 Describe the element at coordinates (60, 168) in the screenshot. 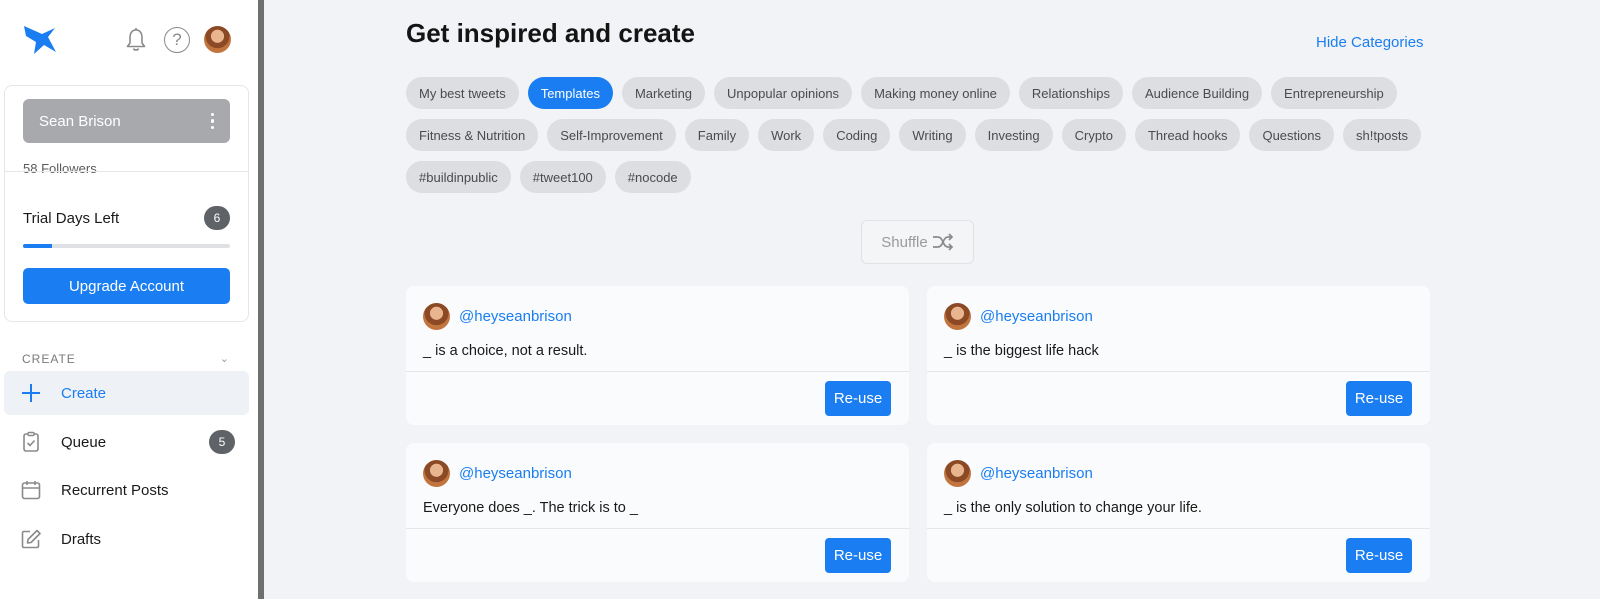

I see `followers-count: 58 Followers` at that location.